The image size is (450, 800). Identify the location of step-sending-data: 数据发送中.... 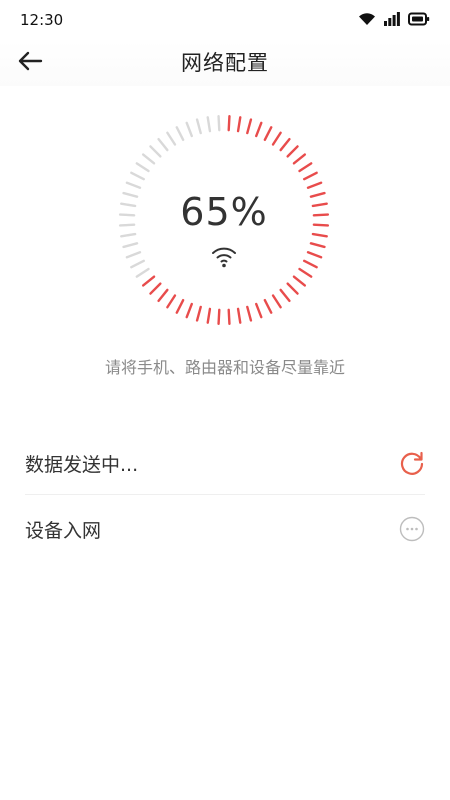
(225, 463).